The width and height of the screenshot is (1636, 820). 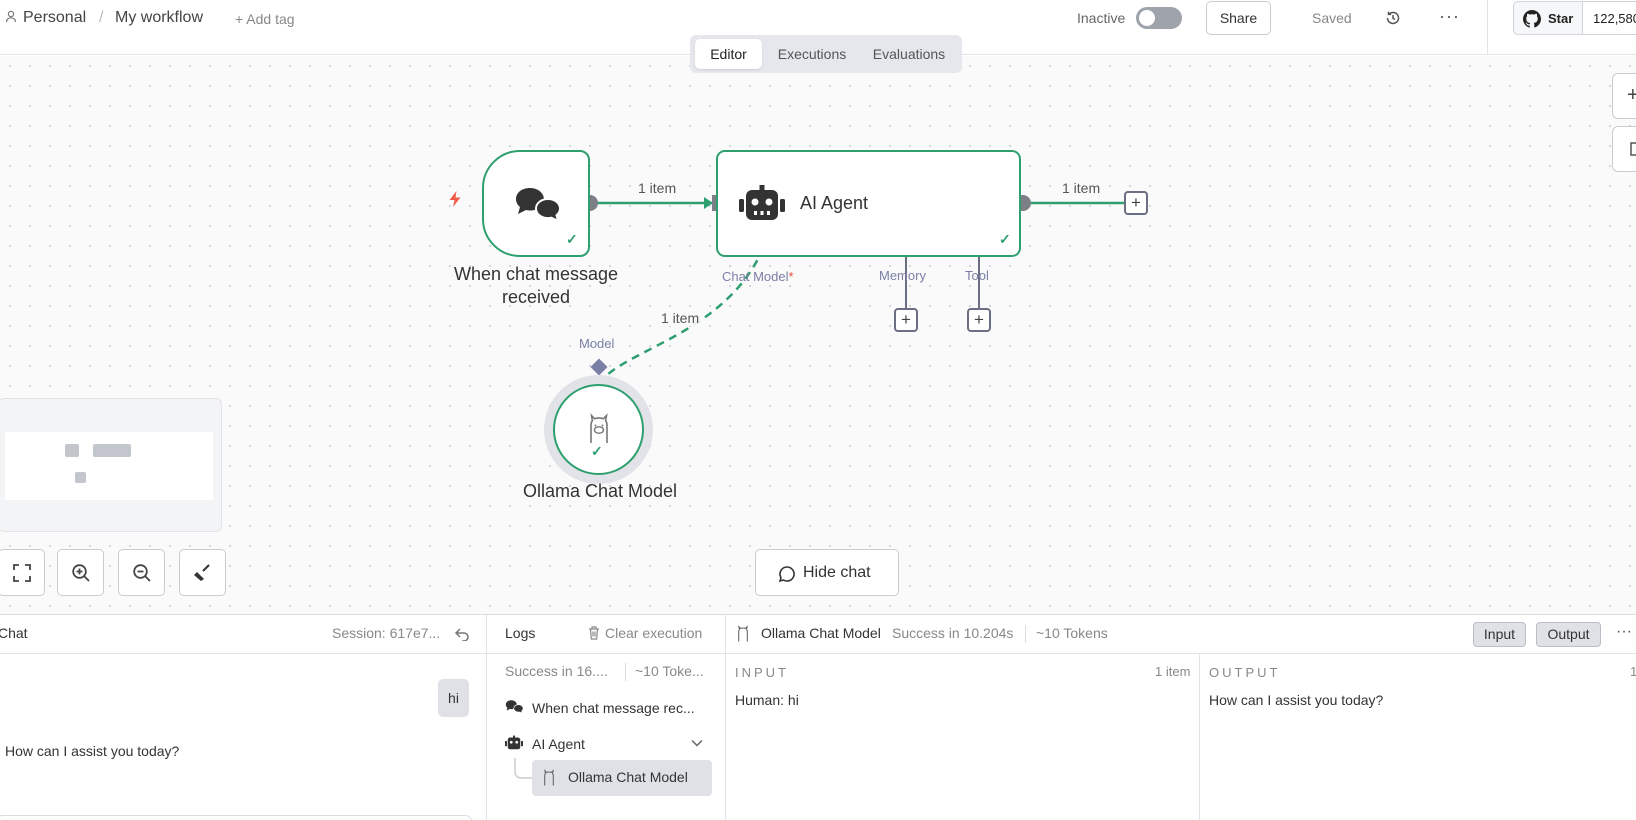 What do you see at coordinates (837, 572) in the screenshot?
I see `hide-chat-label: Hide chat` at bounding box center [837, 572].